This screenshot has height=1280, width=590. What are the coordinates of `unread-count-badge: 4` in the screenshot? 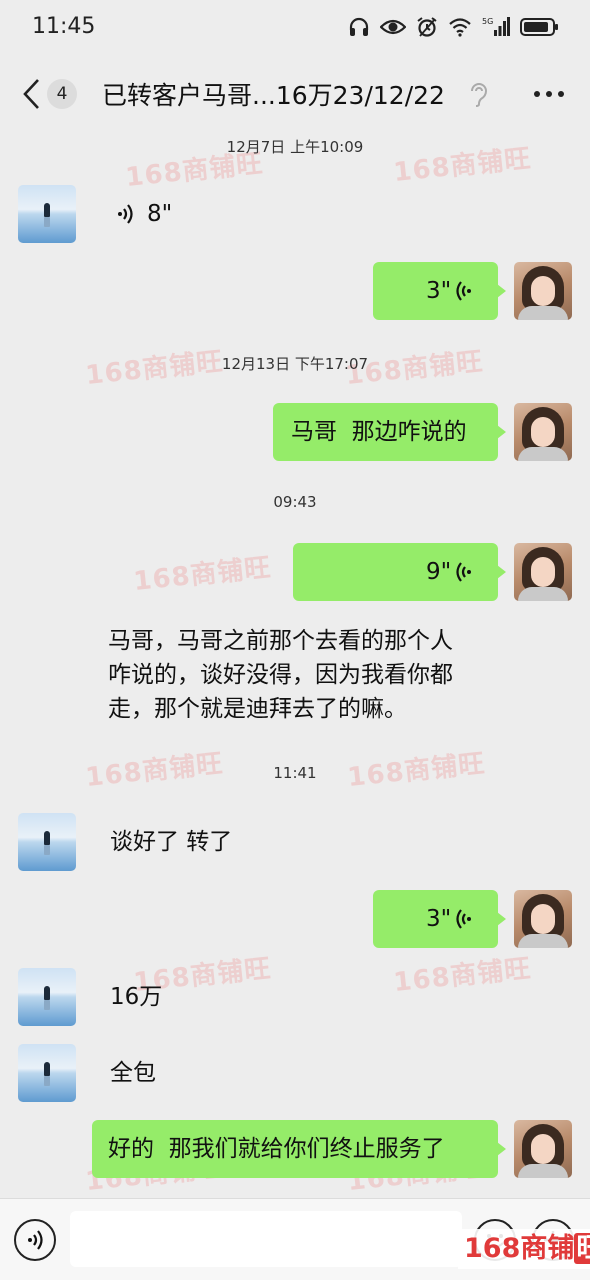 It's located at (62, 94).